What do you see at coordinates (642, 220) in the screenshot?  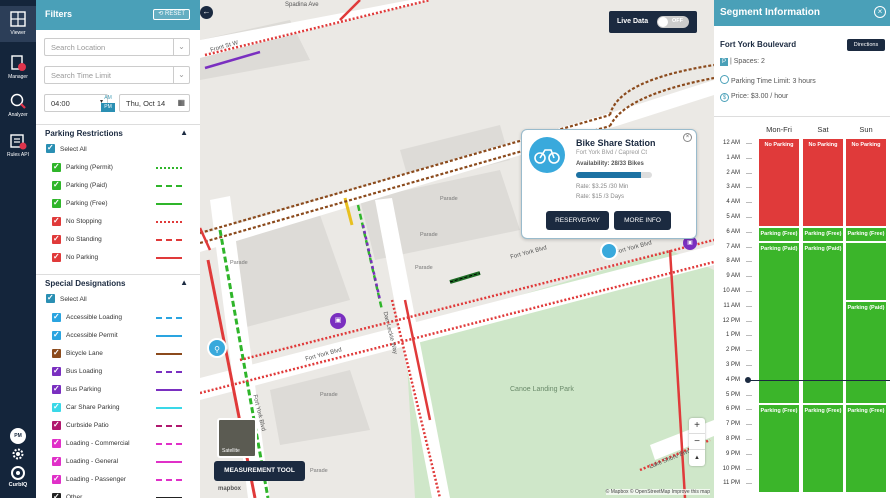 I see `more-info-button: MORE INFO` at bounding box center [642, 220].